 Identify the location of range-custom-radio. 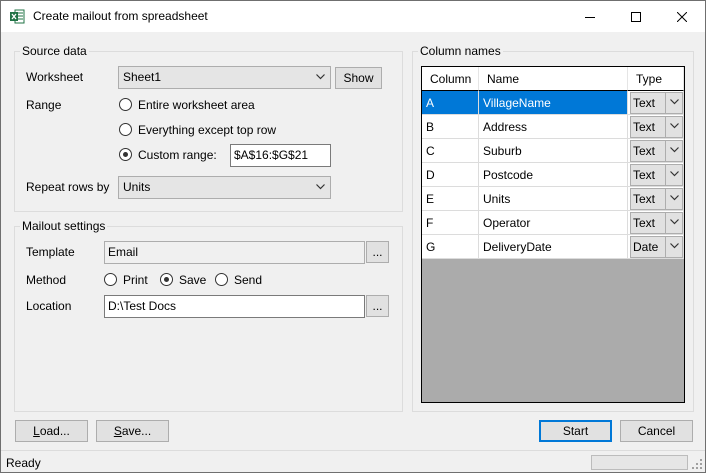
(125, 154).